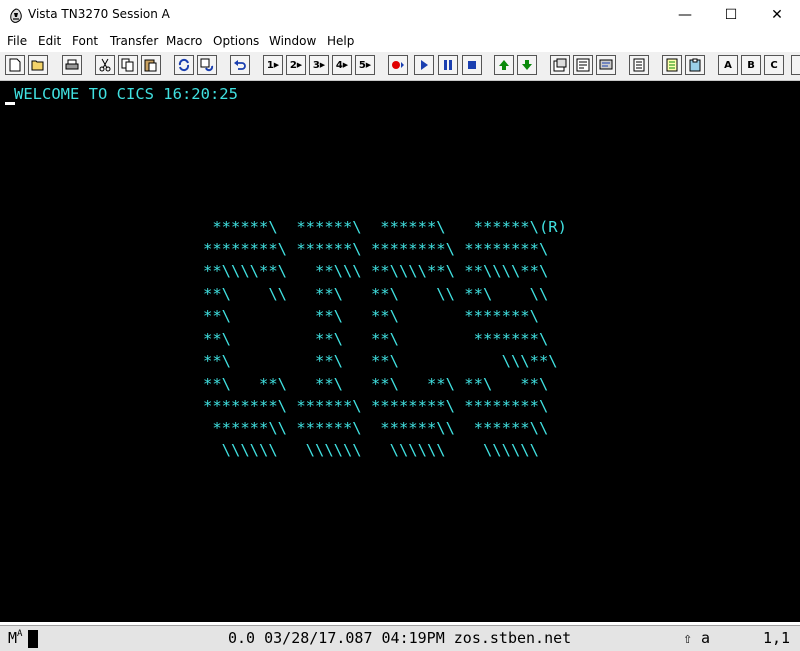 Image resolution: width=800 pixels, height=651 pixels. Describe the element at coordinates (293, 65) in the screenshot. I see `macro-2-label: 2` at that location.